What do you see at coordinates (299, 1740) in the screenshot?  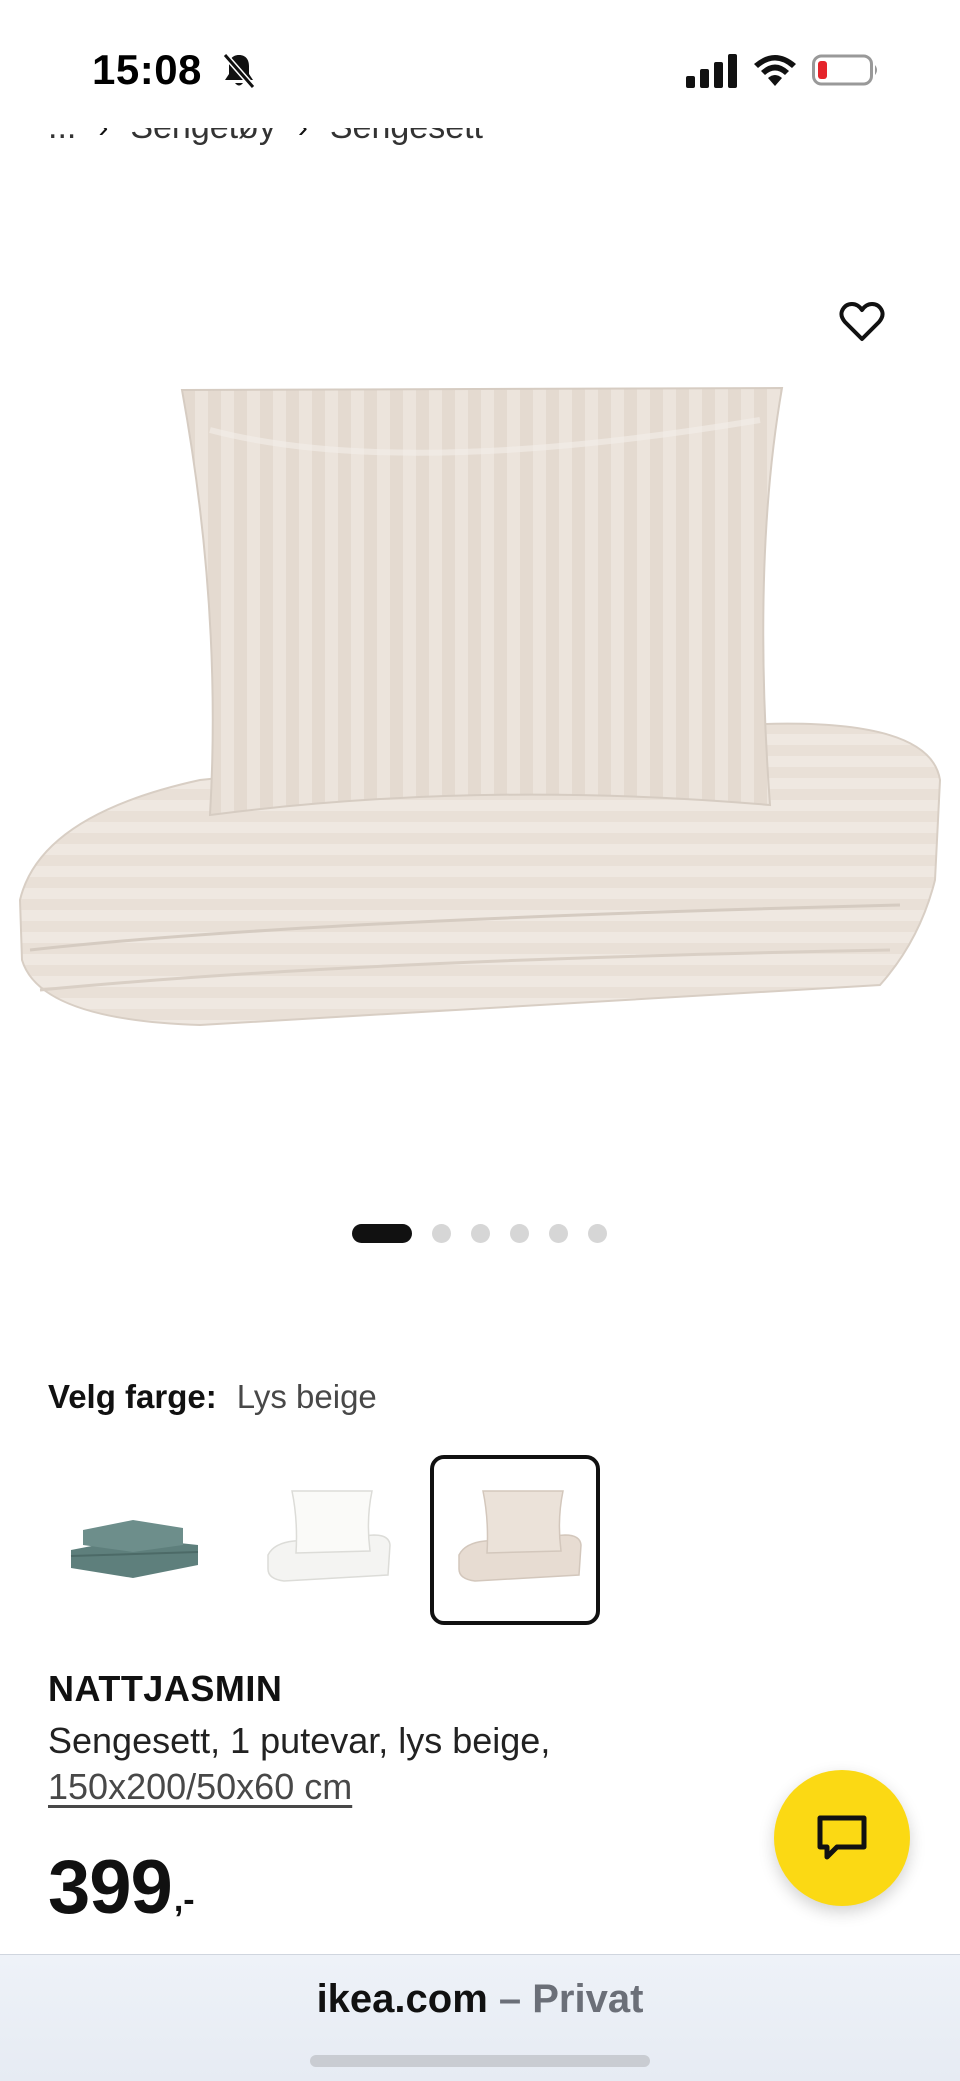 I see `product-description: Sengesett, 1 putevar, lys beige,` at bounding box center [299, 1740].